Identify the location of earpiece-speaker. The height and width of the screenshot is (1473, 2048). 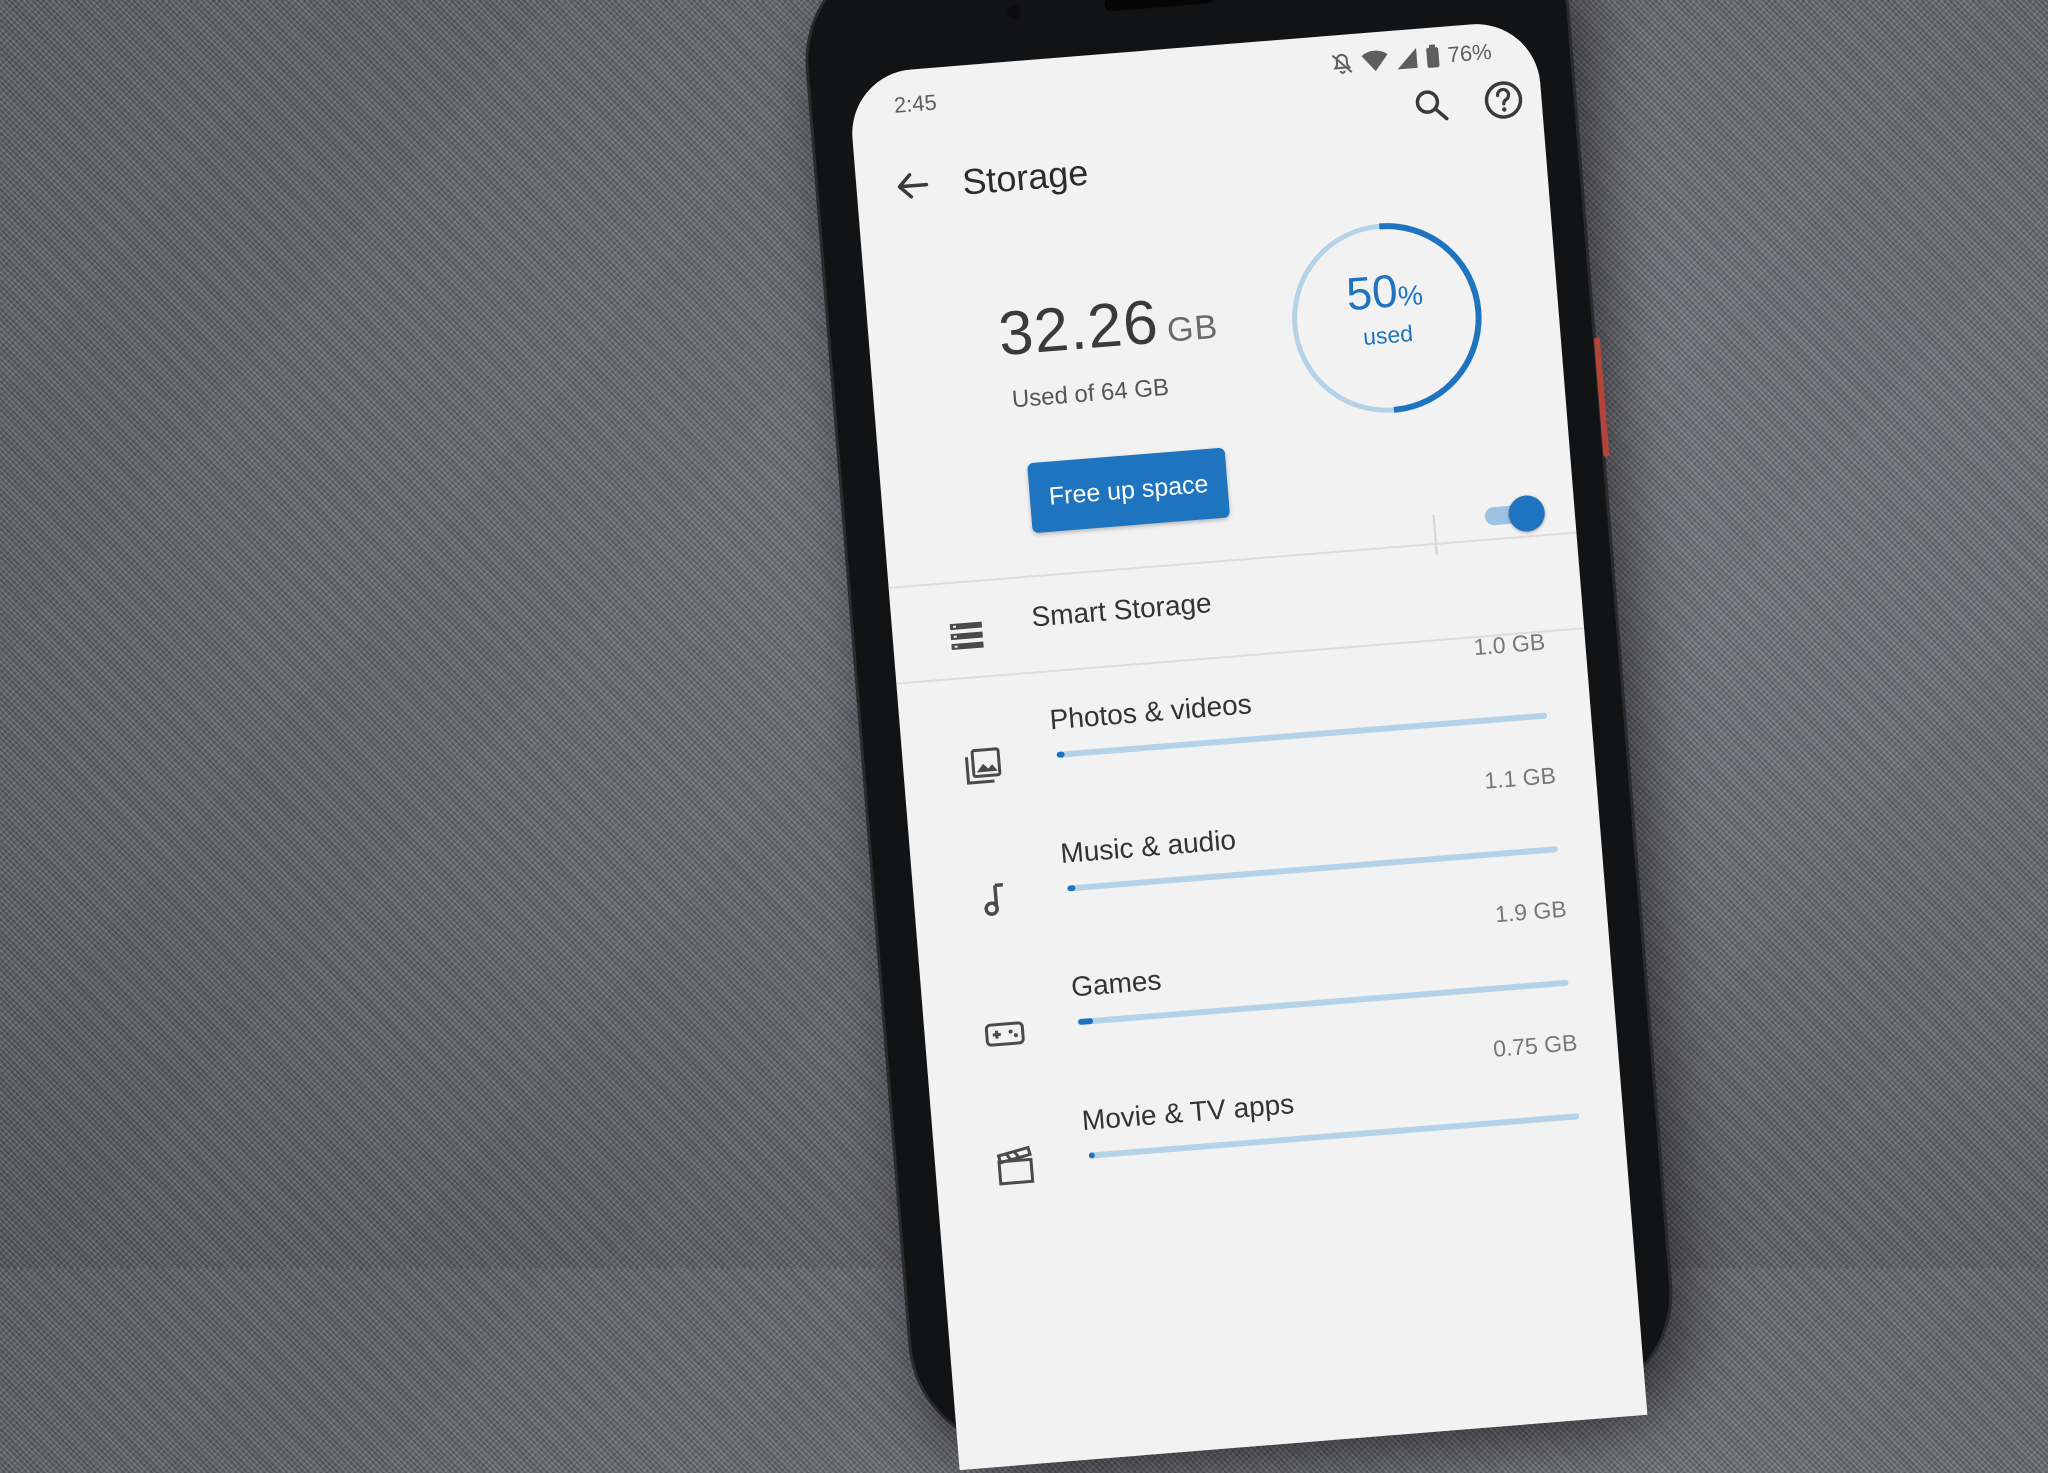
(1159, 6).